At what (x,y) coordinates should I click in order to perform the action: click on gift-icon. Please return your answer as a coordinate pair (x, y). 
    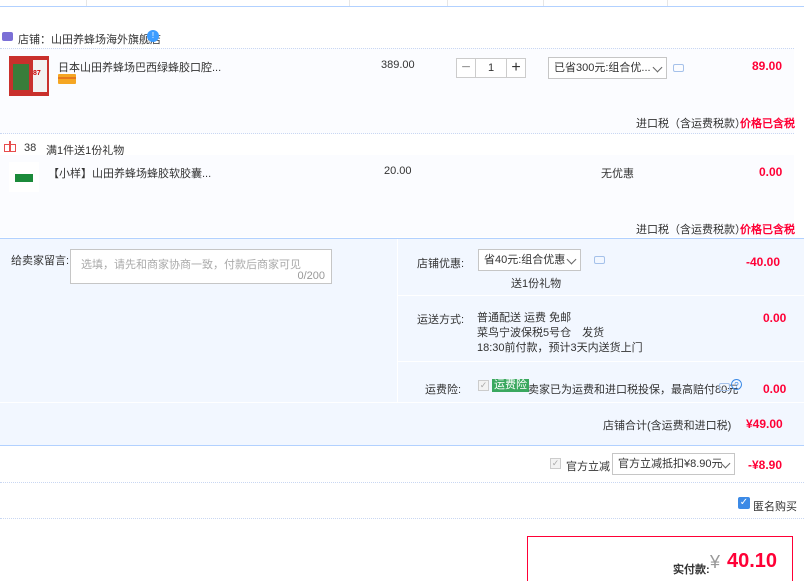
    Looking at the image, I should click on (10, 146).